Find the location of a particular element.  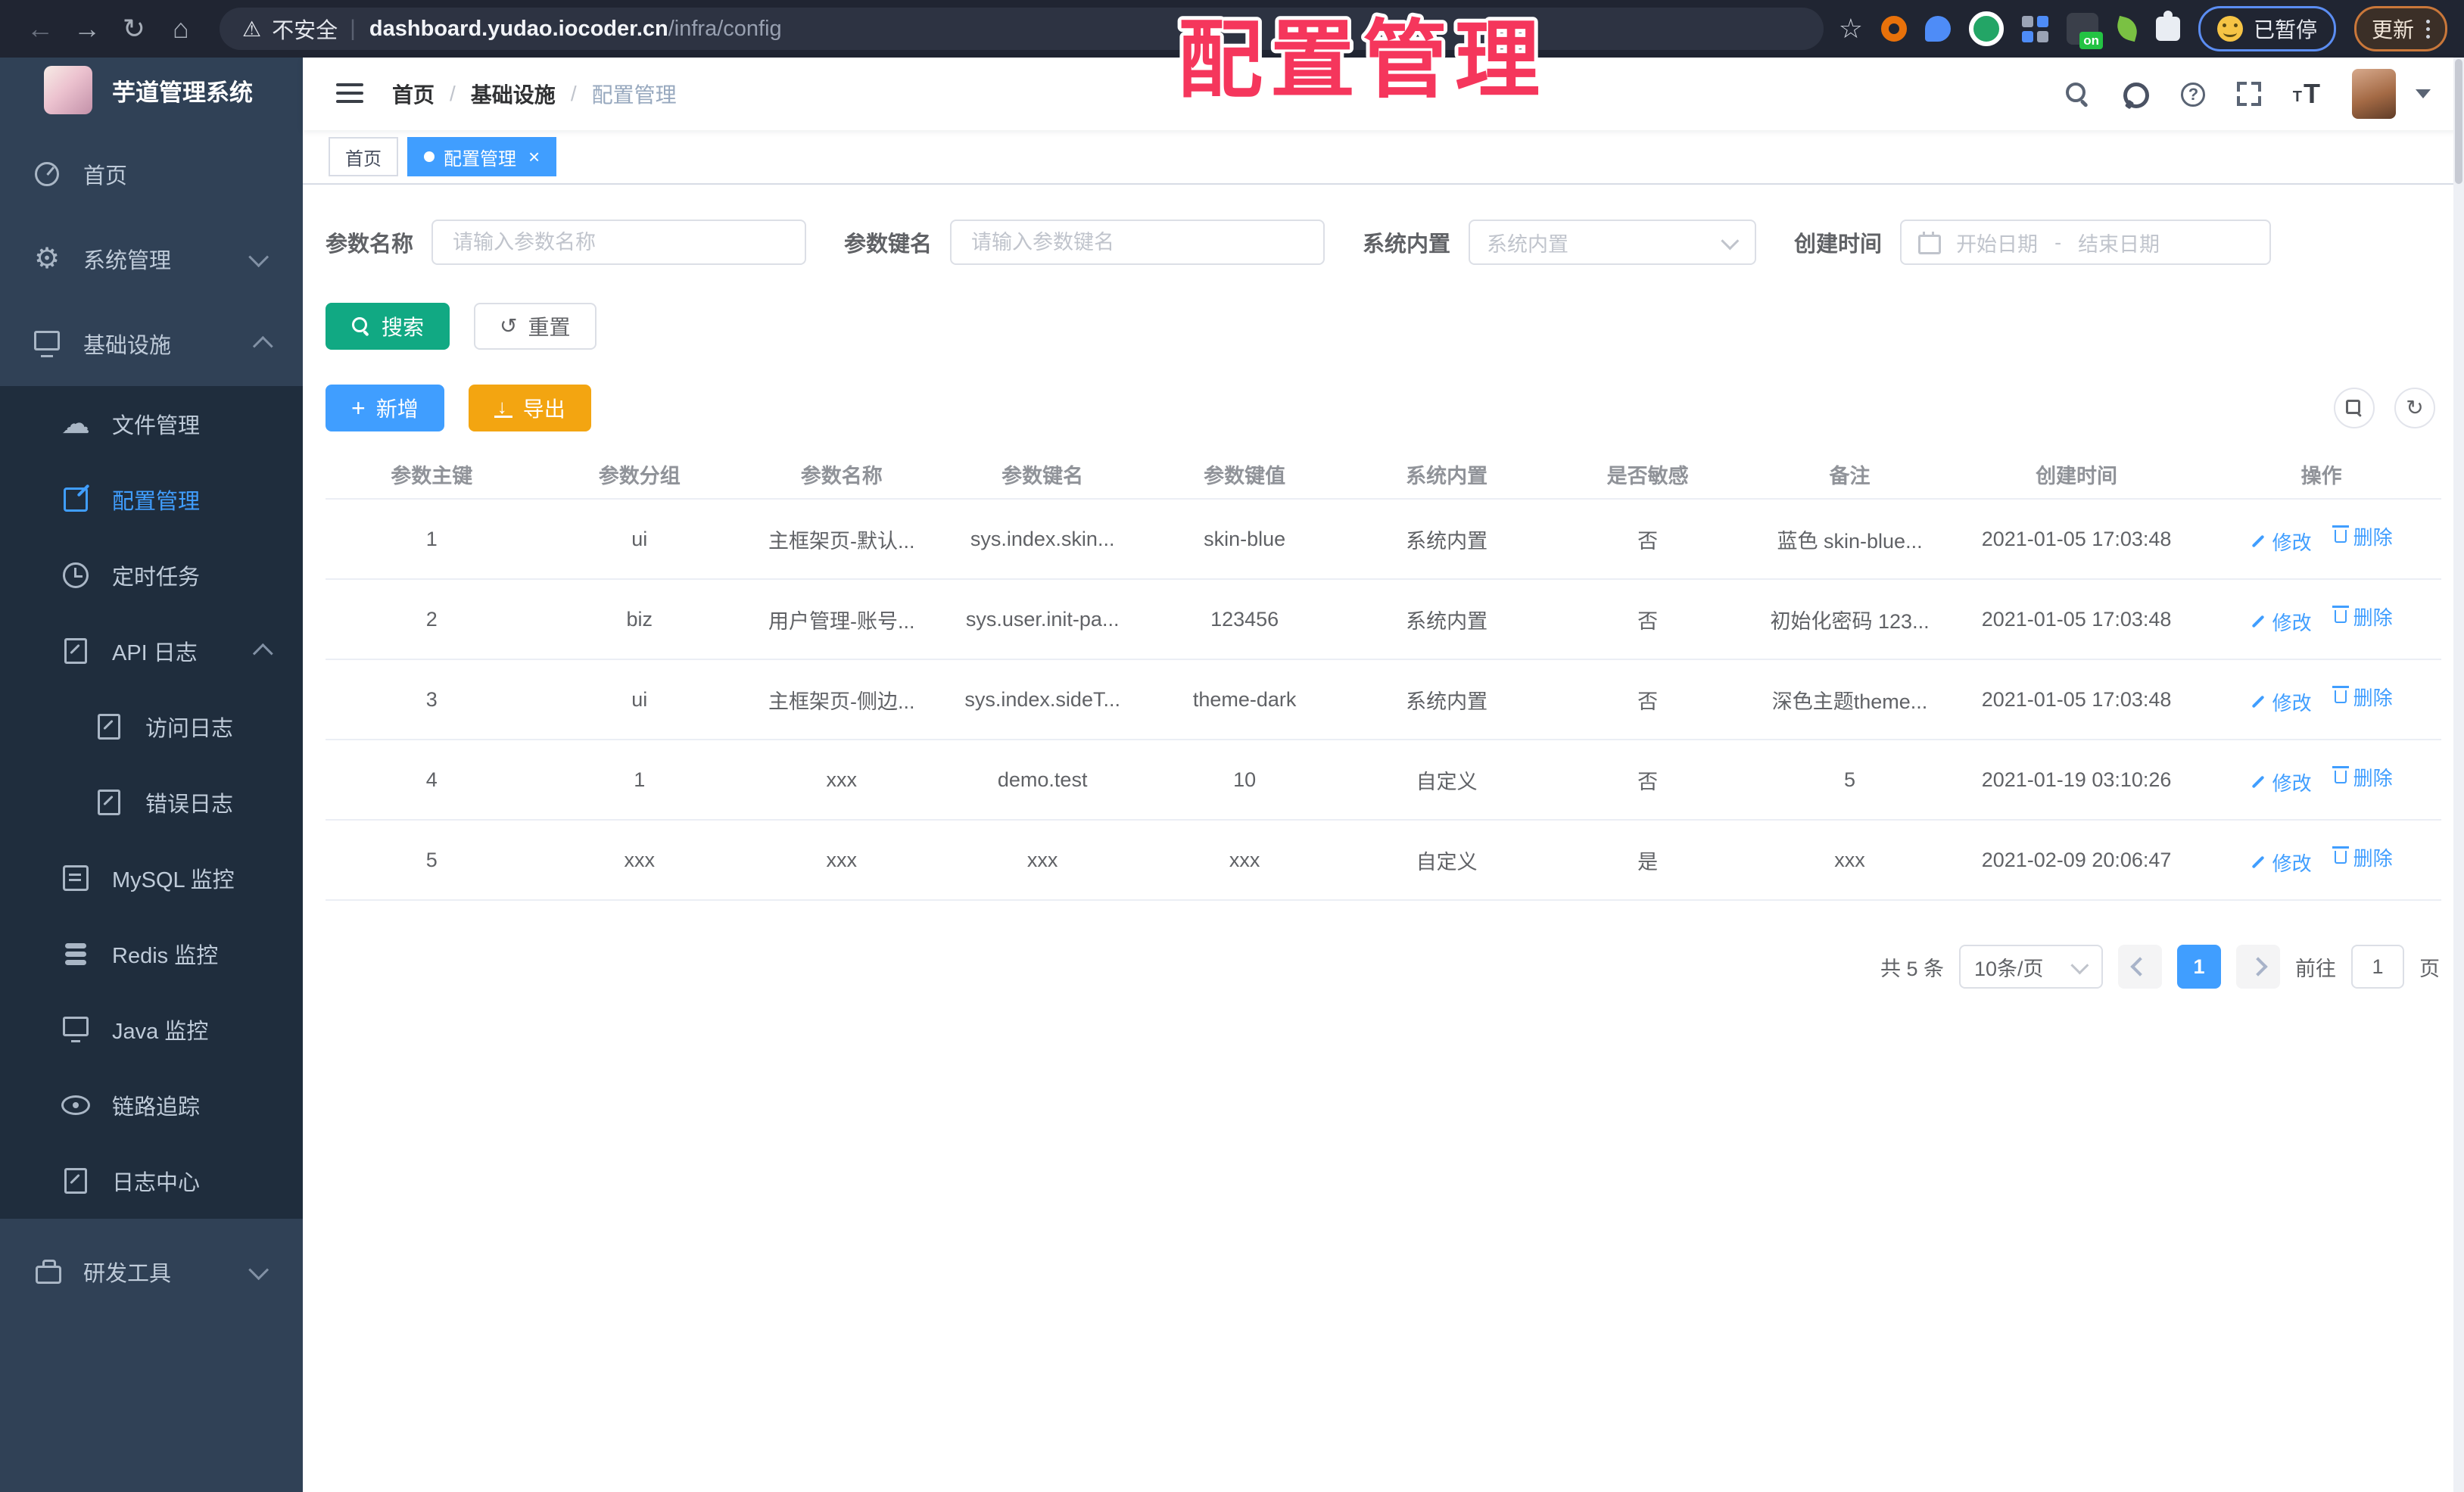

tab-home: 首页 is located at coordinates (363, 156).